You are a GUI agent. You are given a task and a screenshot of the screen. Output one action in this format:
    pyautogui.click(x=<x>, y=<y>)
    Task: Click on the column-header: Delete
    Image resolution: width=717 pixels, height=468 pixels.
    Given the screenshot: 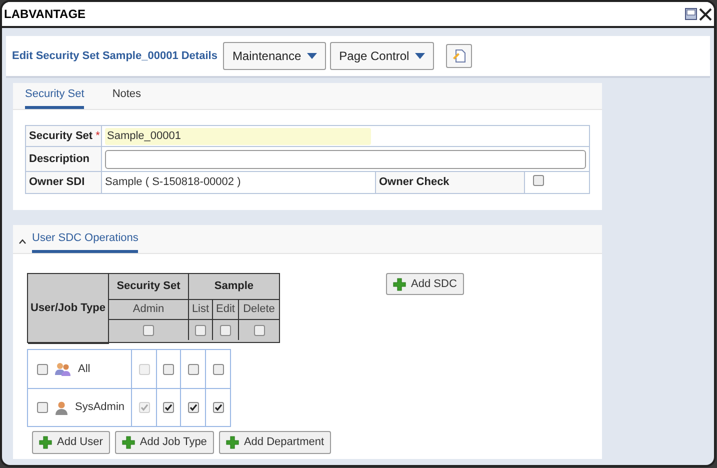 What is the action you would take?
    pyautogui.click(x=259, y=310)
    